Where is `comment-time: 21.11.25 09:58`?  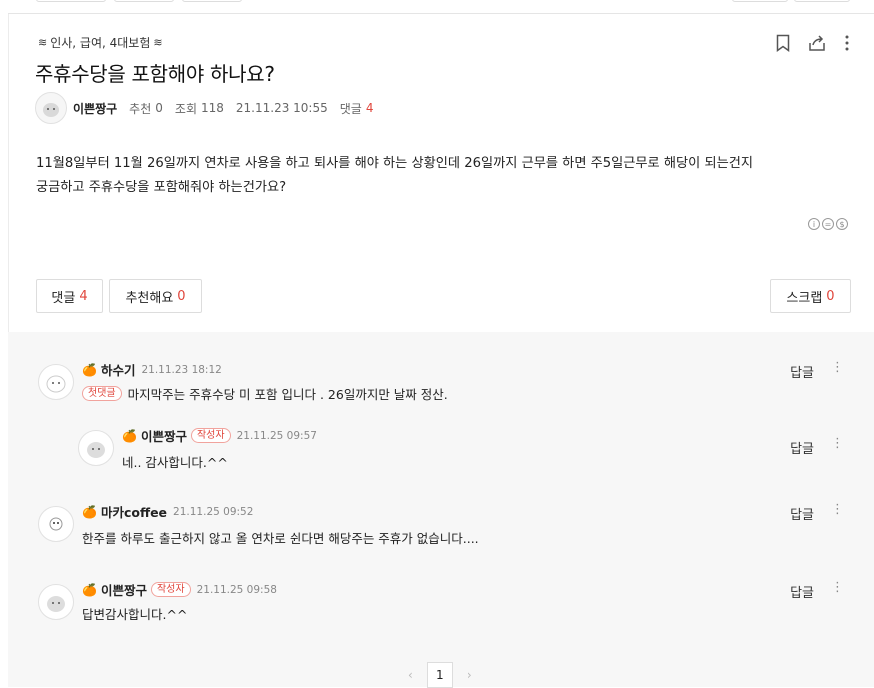 comment-time: 21.11.25 09:58 is located at coordinates (236, 589).